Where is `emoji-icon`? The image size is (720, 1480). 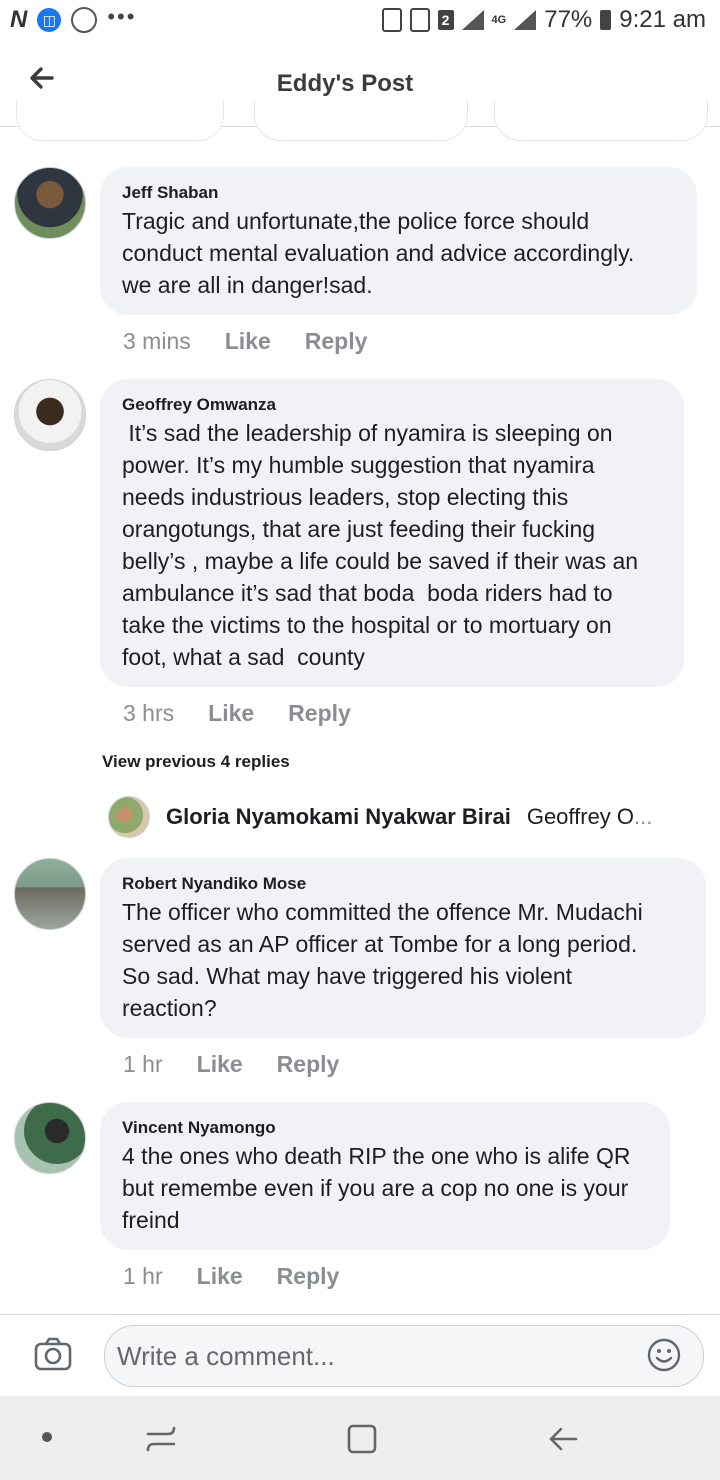 emoji-icon is located at coordinates (664, 1355).